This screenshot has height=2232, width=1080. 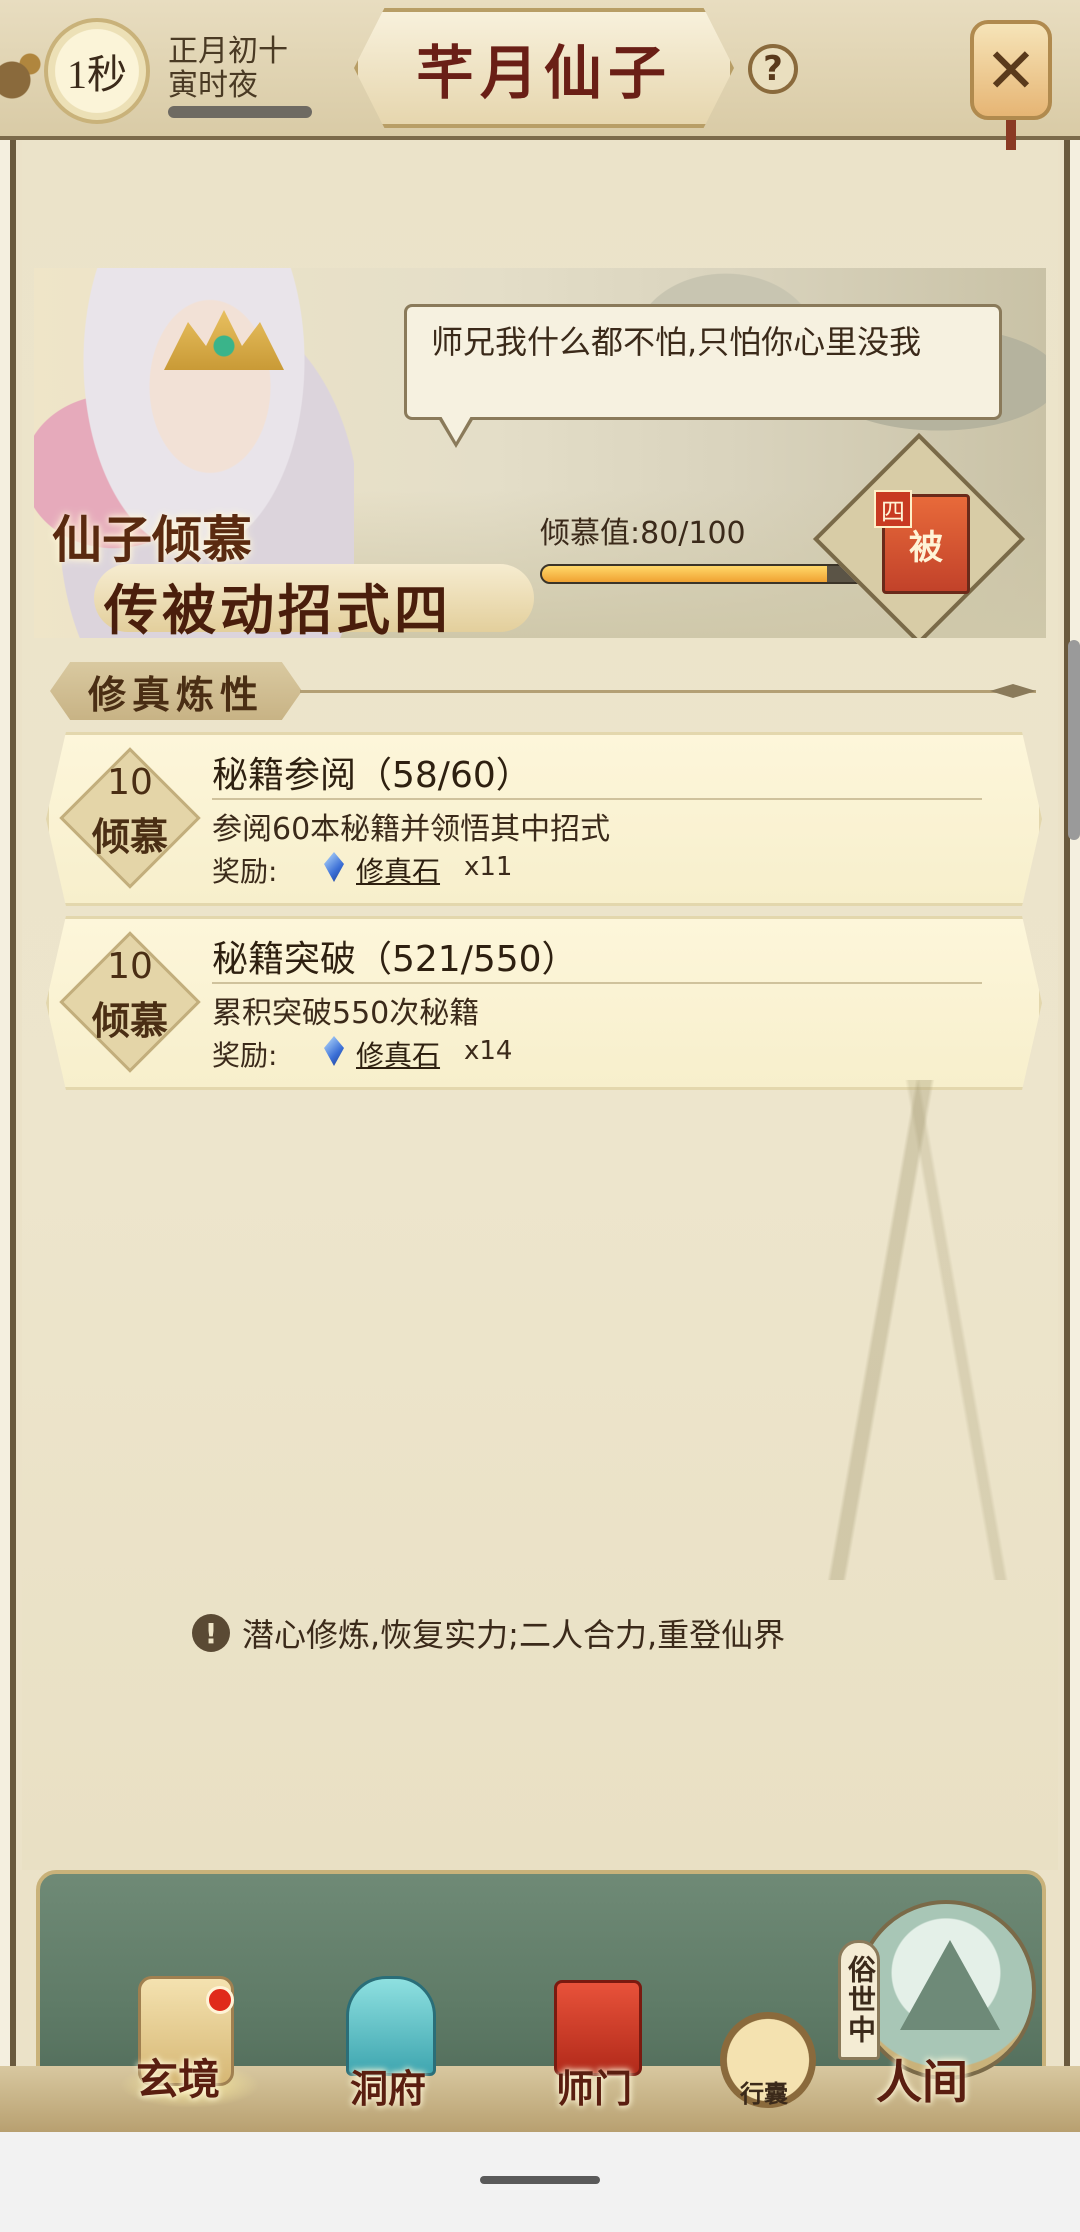 What do you see at coordinates (859, 2000) in the screenshot?
I see `world-status-tag: 俗世中` at bounding box center [859, 2000].